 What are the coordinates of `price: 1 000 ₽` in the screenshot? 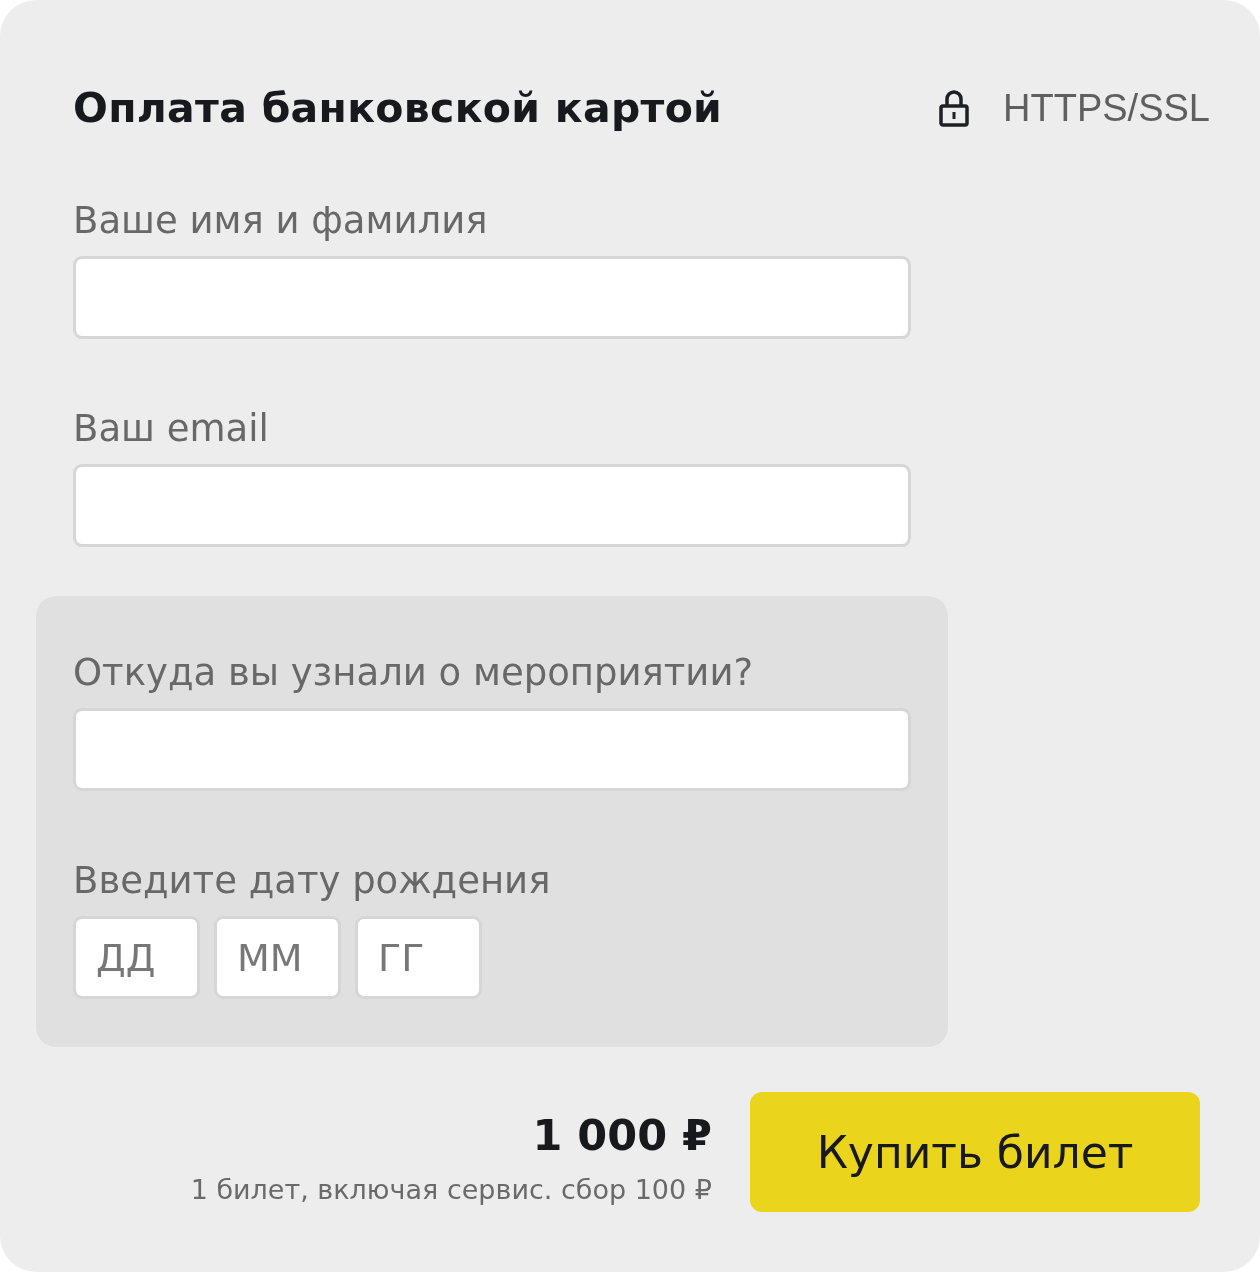 It's located at (622, 1134).